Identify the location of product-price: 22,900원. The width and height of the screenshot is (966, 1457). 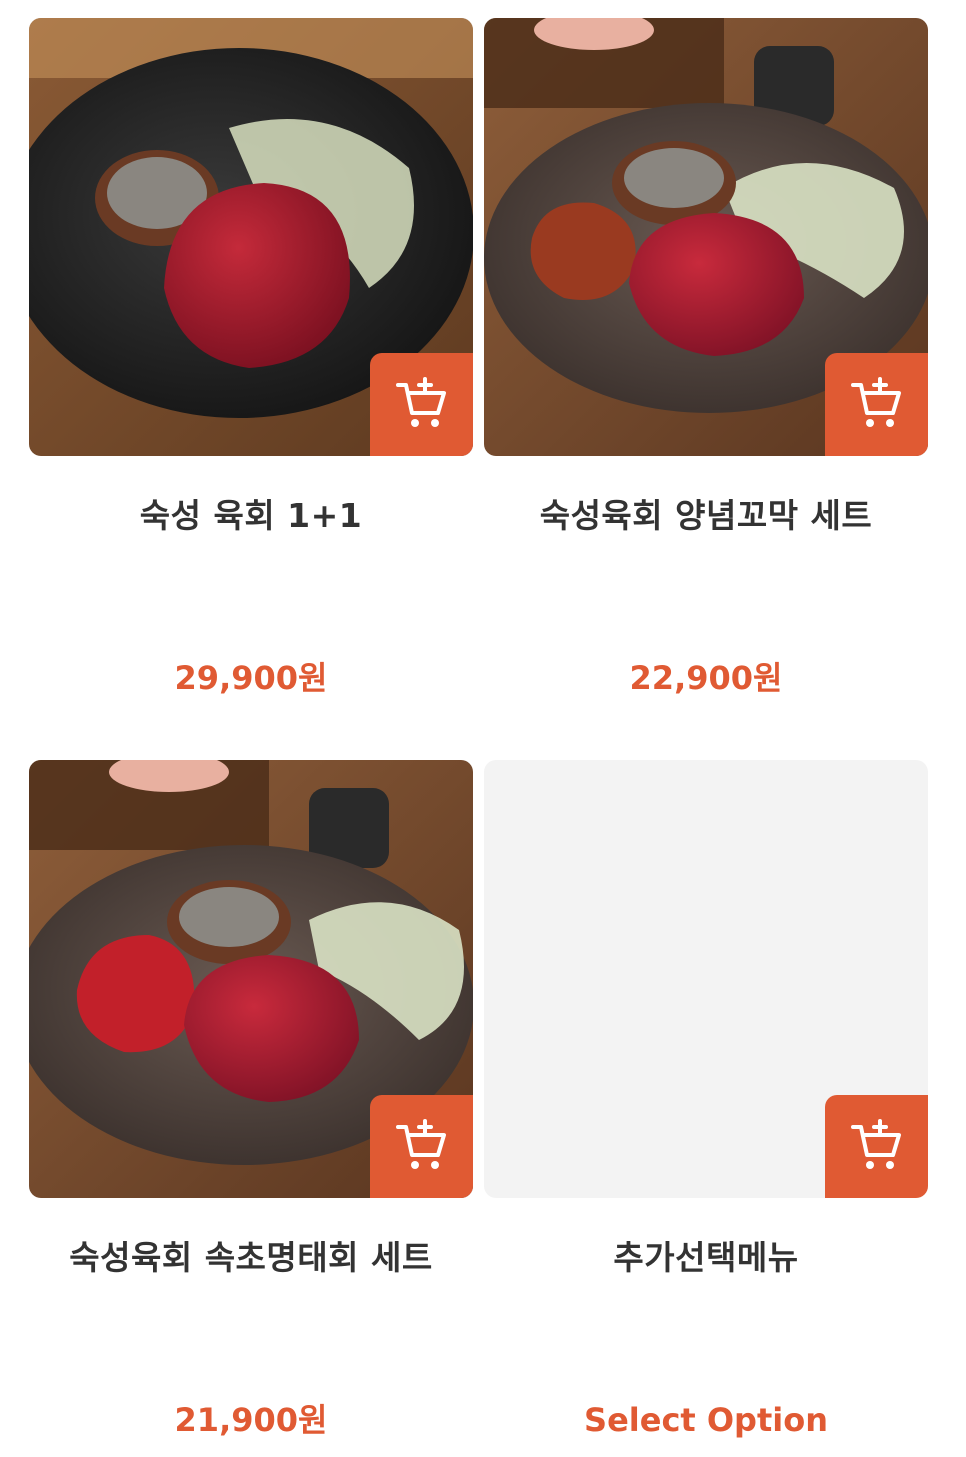
(706, 678).